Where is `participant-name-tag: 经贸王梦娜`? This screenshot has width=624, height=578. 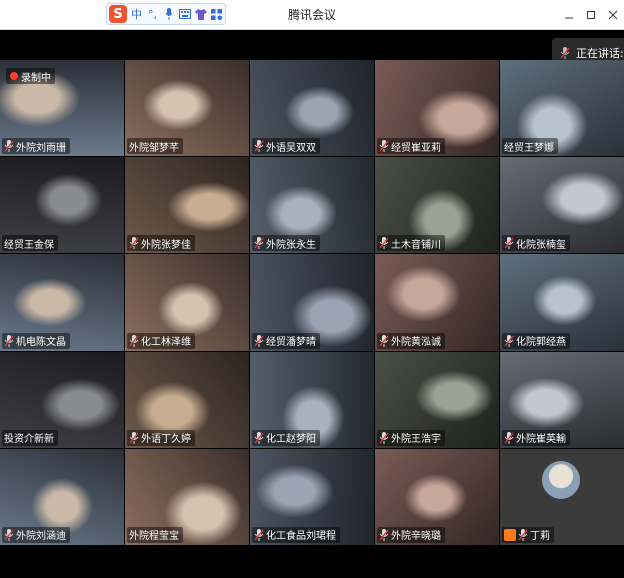 participant-name-tag: 经贸王梦娜 is located at coordinates (530, 146).